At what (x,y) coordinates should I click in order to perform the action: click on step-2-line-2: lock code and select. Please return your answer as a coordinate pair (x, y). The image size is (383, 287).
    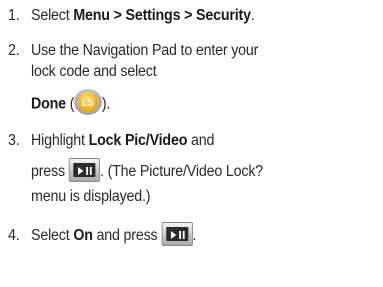
    Looking at the image, I should click on (94, 72).